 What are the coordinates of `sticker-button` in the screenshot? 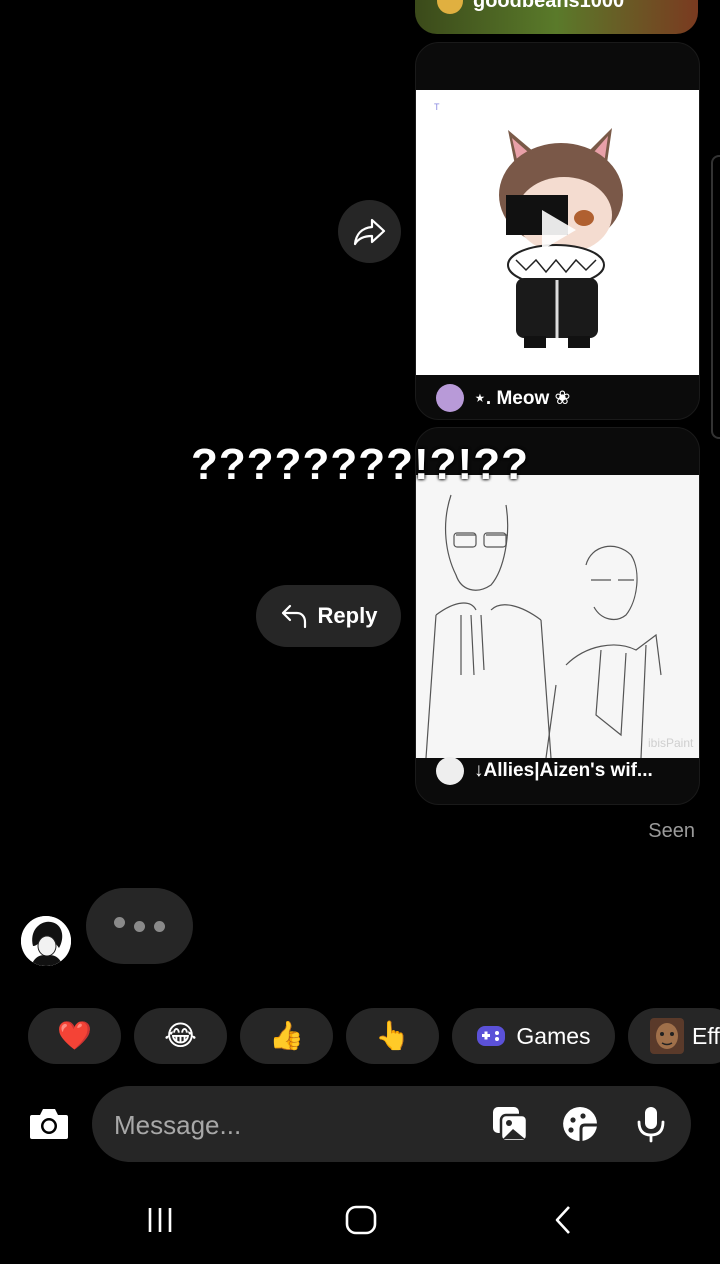 It's located at (580, 1124).